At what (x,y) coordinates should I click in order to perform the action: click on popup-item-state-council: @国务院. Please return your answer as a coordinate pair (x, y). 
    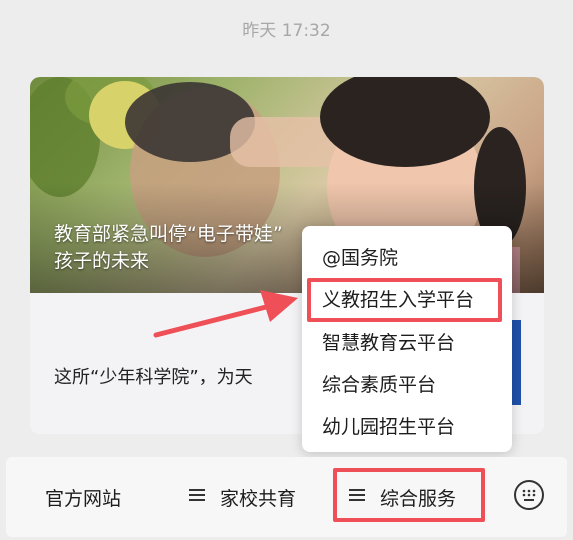
    Looking at the image, I should click on (360, 256).